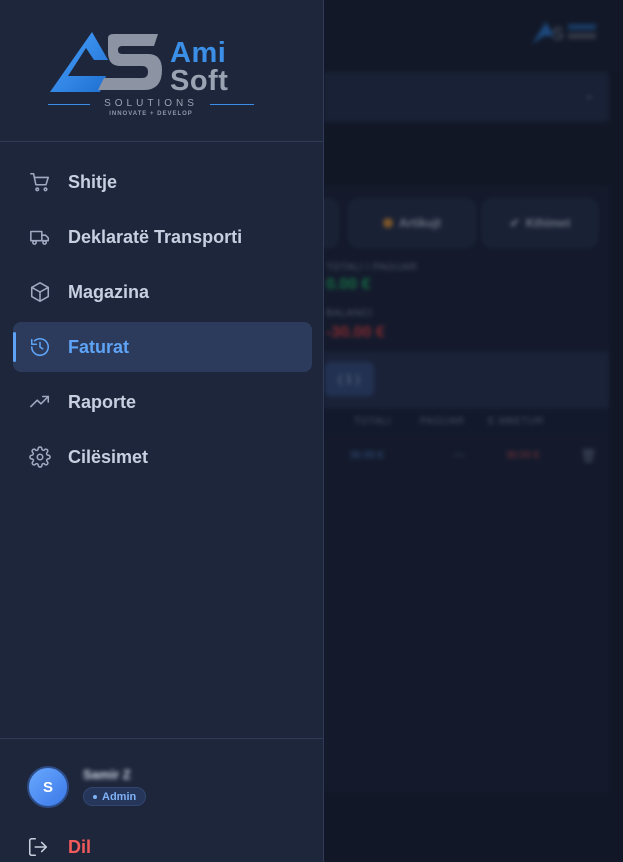 This screenshot has height=862, width=623. What do you see at coordinates (40, 182) in the screenshot?
I see `cart-icon` at bounding box center [40, 182].